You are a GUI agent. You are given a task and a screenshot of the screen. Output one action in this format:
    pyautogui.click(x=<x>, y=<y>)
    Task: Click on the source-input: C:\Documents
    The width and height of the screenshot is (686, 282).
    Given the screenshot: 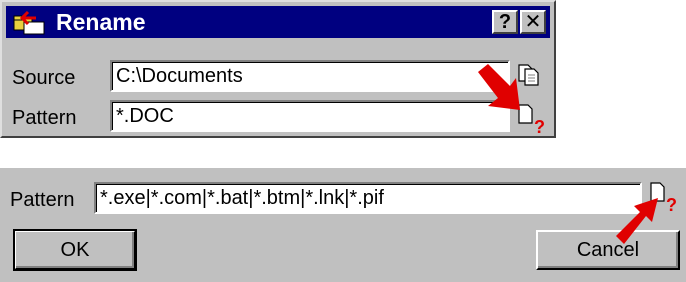 What is the action you would take?
    pyautogui.click(x=310, y=76)
    